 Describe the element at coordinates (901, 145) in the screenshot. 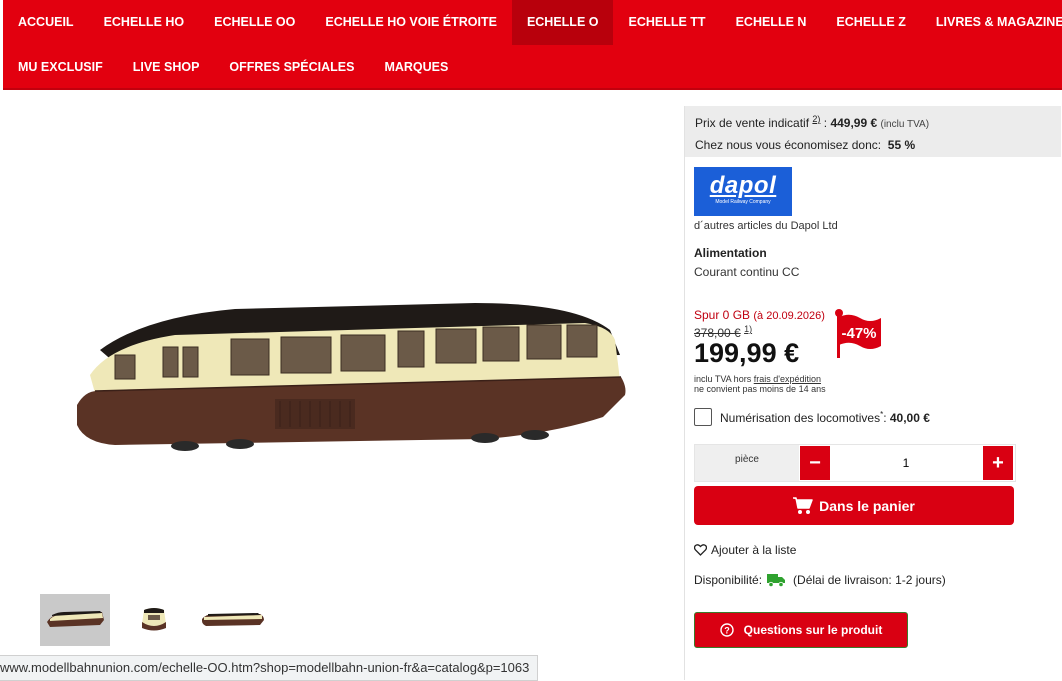

I see `saving-value: 55 %` at that location.